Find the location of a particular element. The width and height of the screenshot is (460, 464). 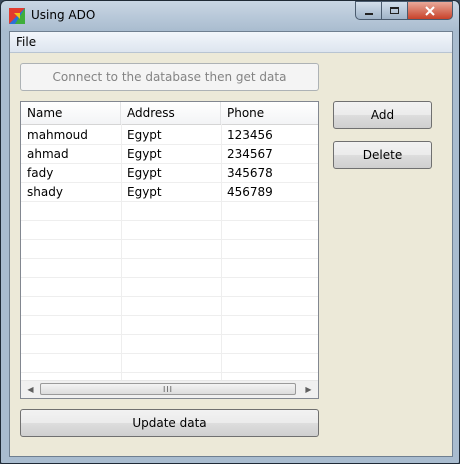

scroll-right-button: ▶ is located at coordinates (308, 389).